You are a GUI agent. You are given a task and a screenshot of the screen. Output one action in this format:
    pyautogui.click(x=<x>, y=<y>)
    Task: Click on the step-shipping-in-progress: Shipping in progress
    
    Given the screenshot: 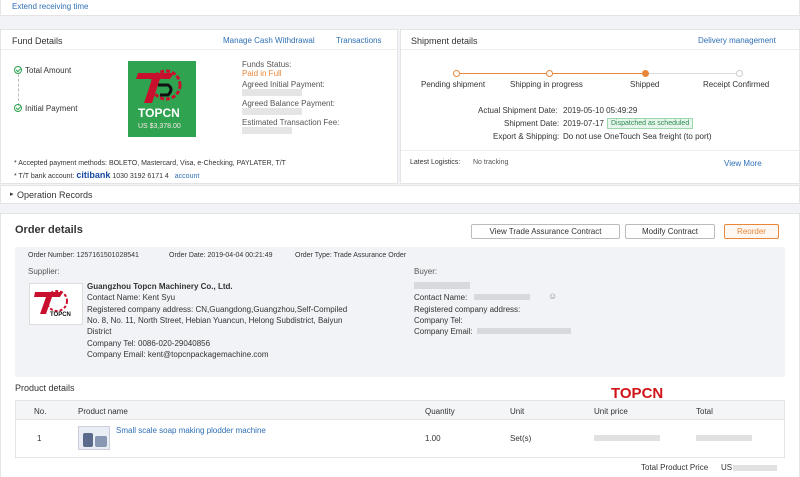 What is the action you would take?
    pyautogui.click(x=546, y=84)
    